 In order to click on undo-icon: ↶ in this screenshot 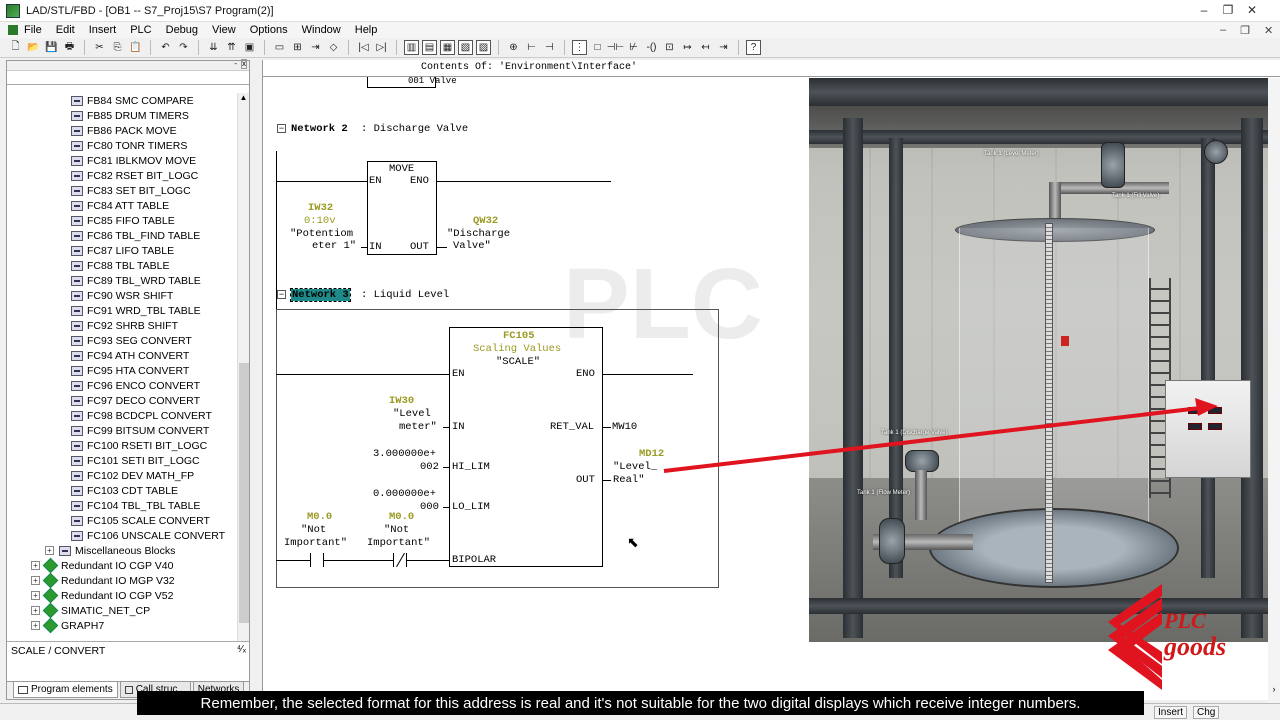, I will do `click(165, 47)`.